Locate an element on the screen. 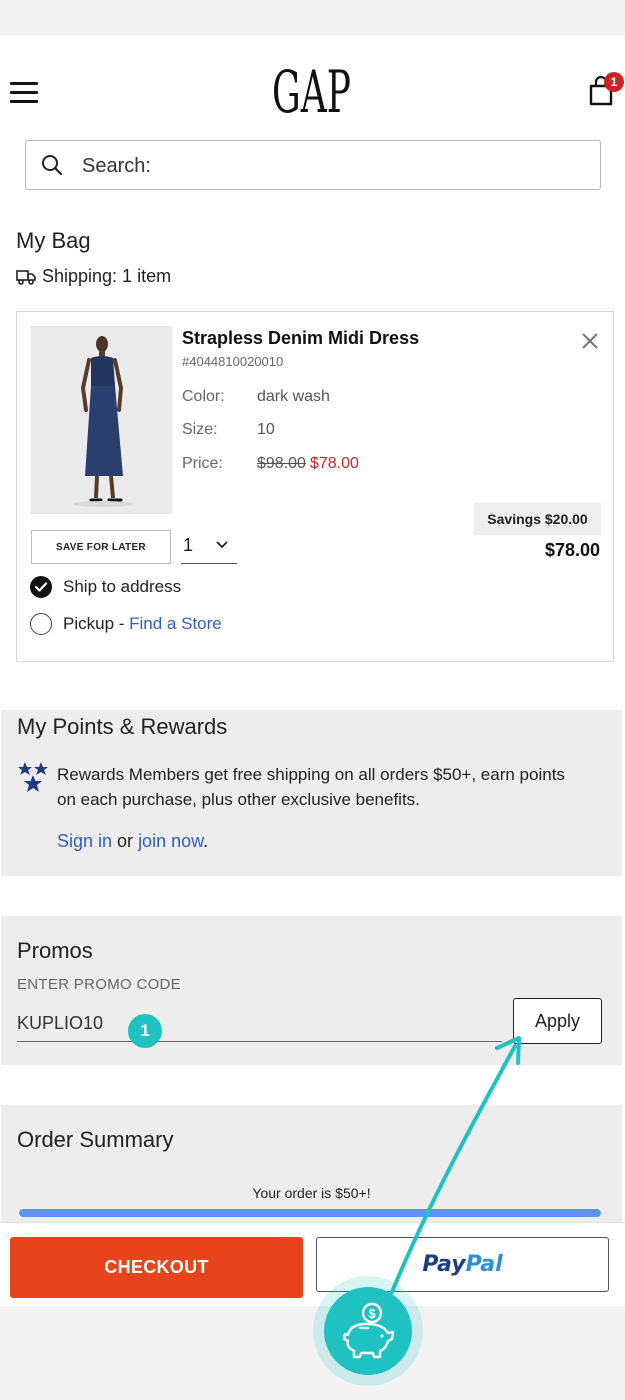 The image size is (625, 1400). color-value: dark wash is located at coordinates (293, 396).